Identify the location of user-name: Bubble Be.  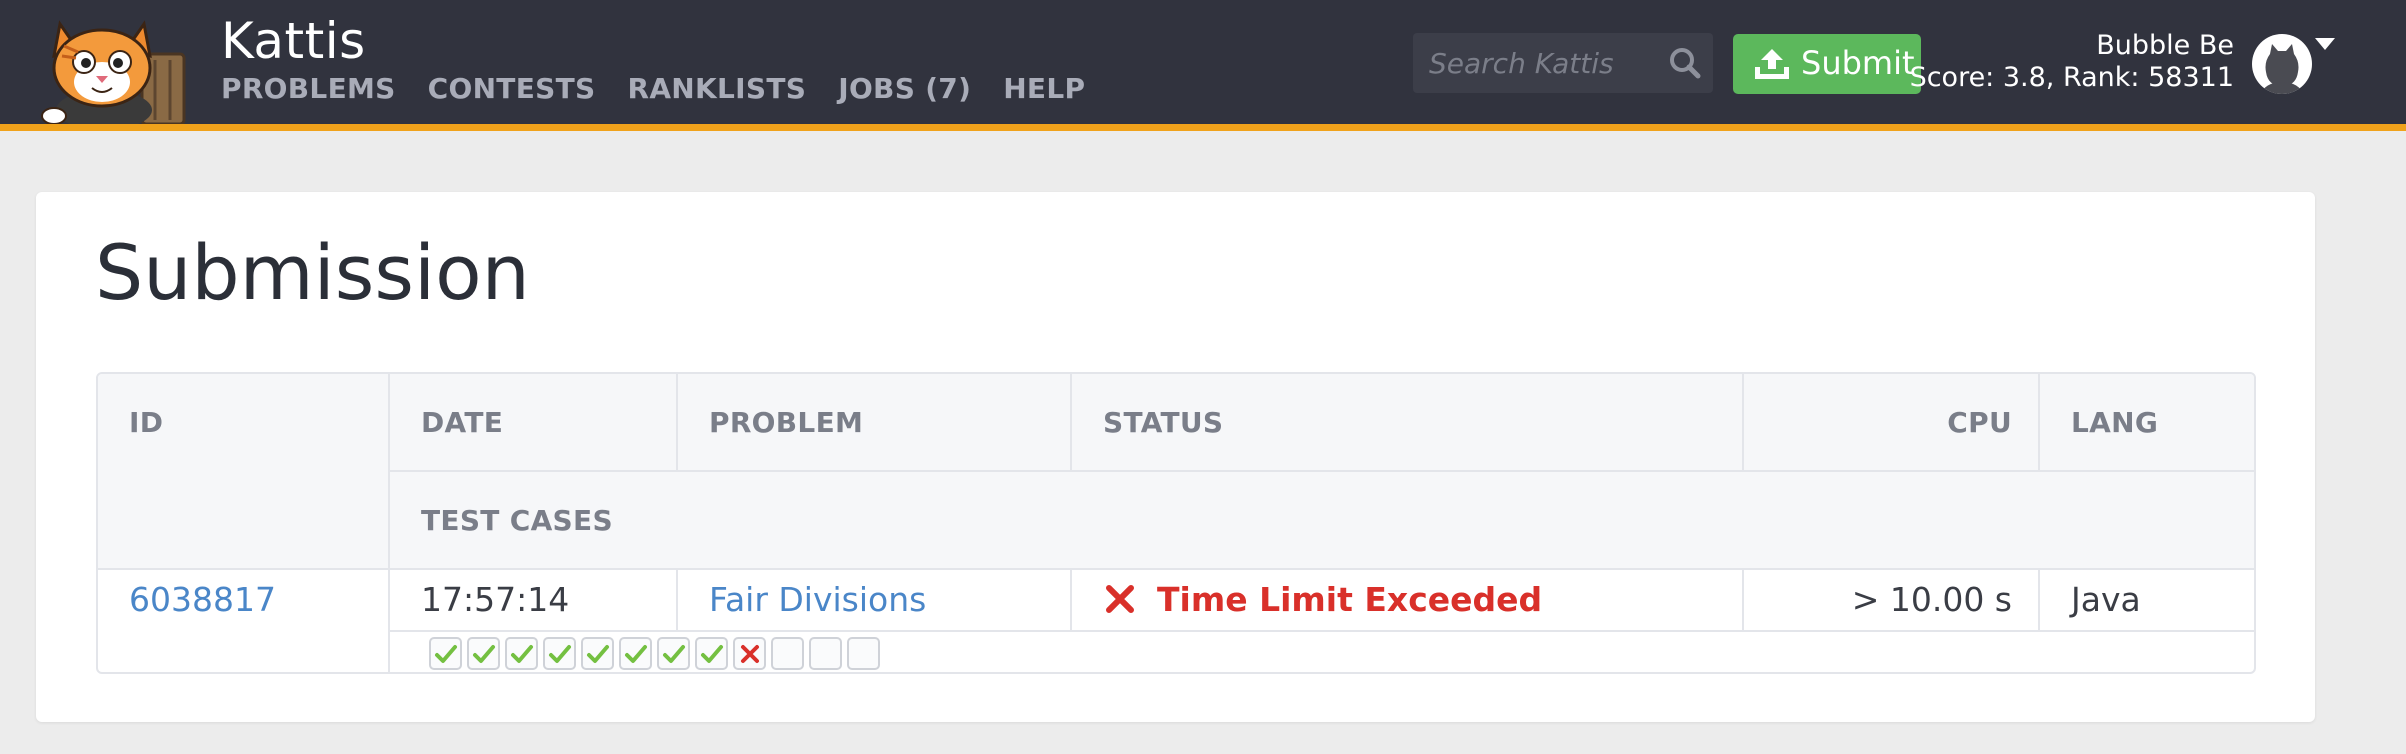
(2165, 45).